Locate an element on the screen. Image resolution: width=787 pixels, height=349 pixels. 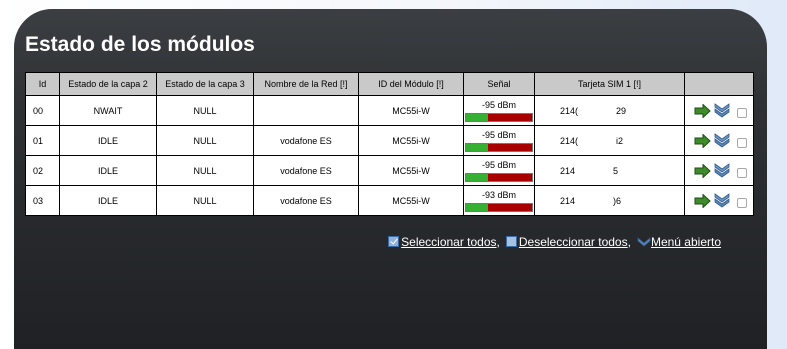
module-id-number: 01 is located at coordinates (38, 140).